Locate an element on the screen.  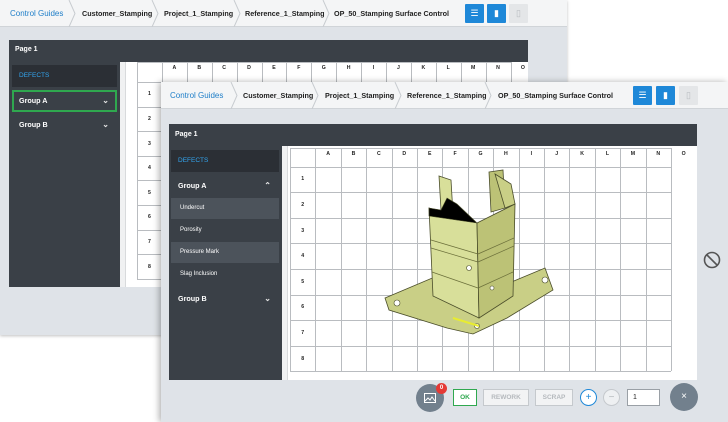
defect-item-undercut: Undercut is located at coordinates (225, 208).